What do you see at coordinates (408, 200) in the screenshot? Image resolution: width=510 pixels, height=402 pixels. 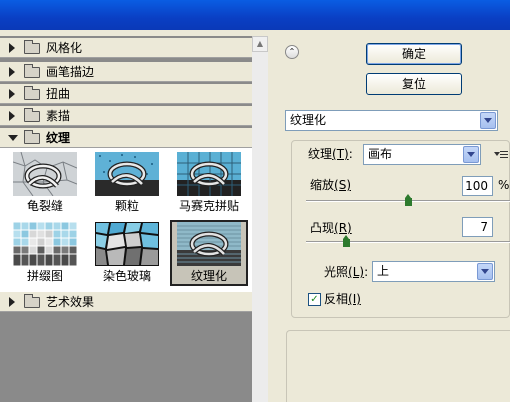 I see `scaling-slider-knob` at bounding box center [408, 200].